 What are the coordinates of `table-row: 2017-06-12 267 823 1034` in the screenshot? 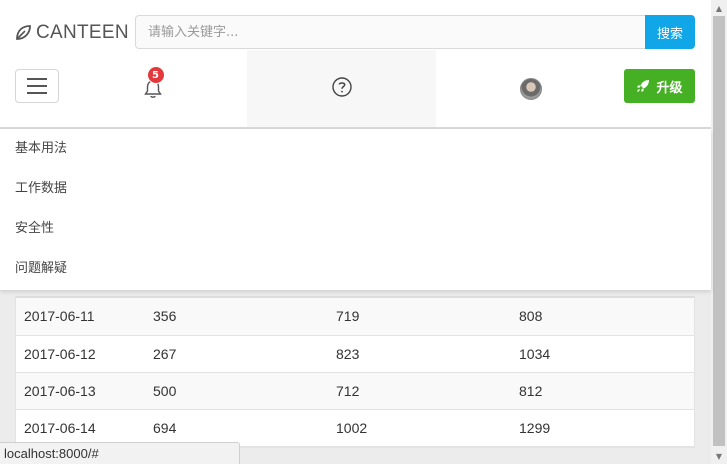 It's located at (355, 354).